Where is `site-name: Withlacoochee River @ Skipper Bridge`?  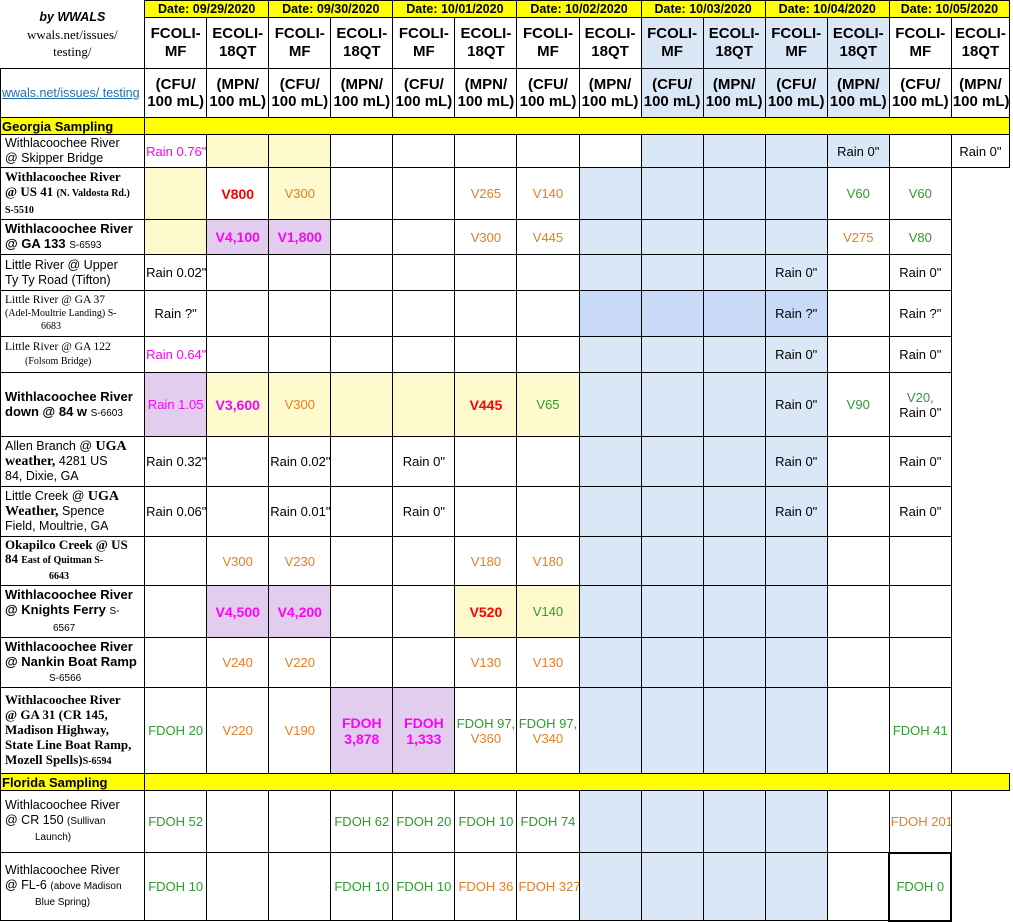
site-name: Withlacoochee River @ Skipper Bridge is located at coordinates (73, 151).